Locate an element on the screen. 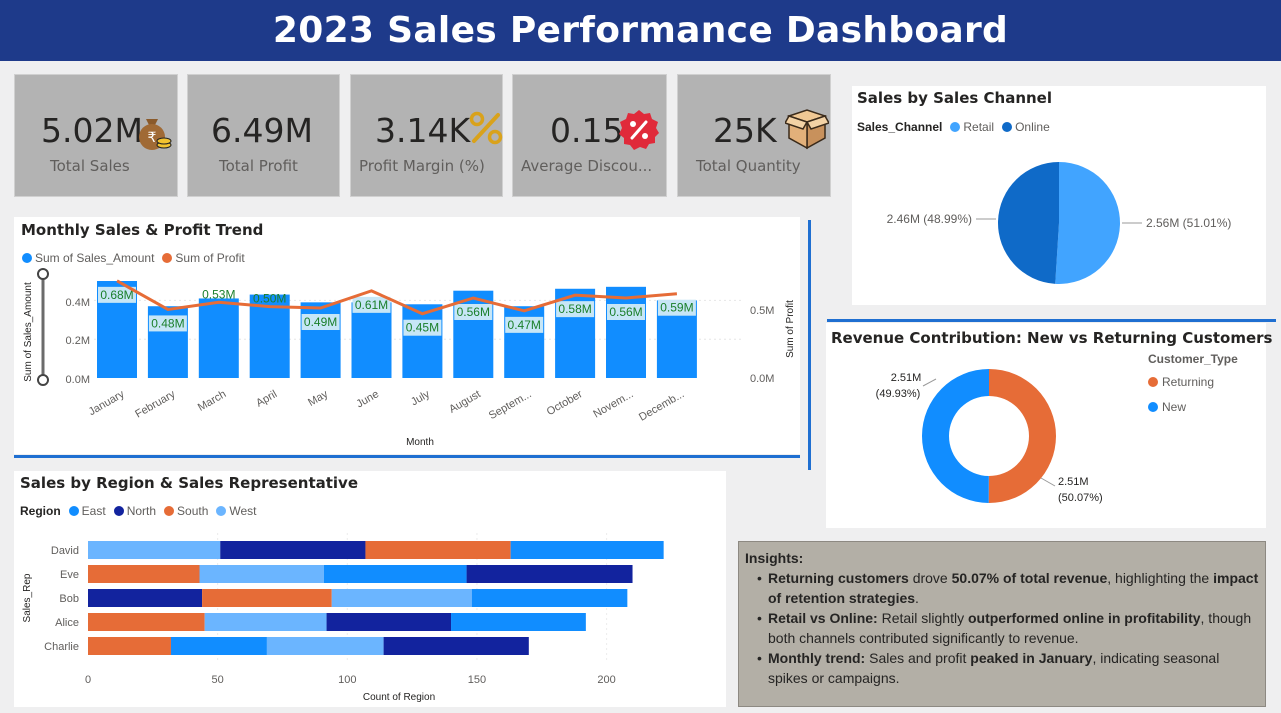 The image size is (1281, 713). profit-data-label: 0.45M is located at coordinates (422, 328).